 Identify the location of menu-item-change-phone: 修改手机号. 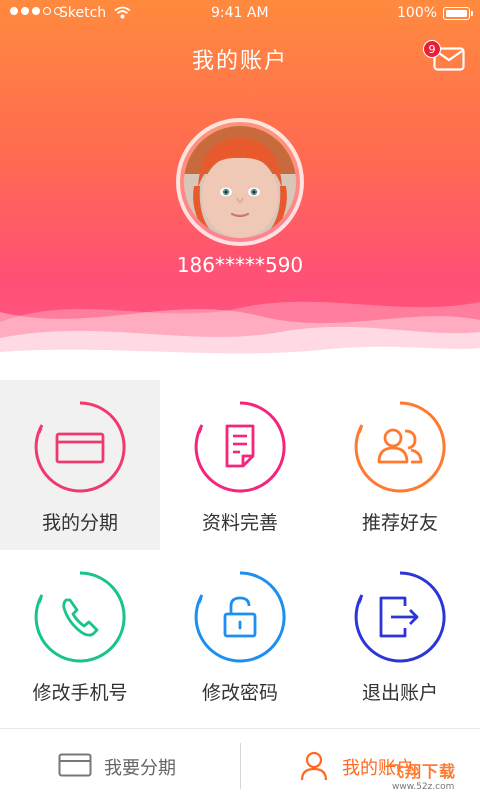
(80, 635).